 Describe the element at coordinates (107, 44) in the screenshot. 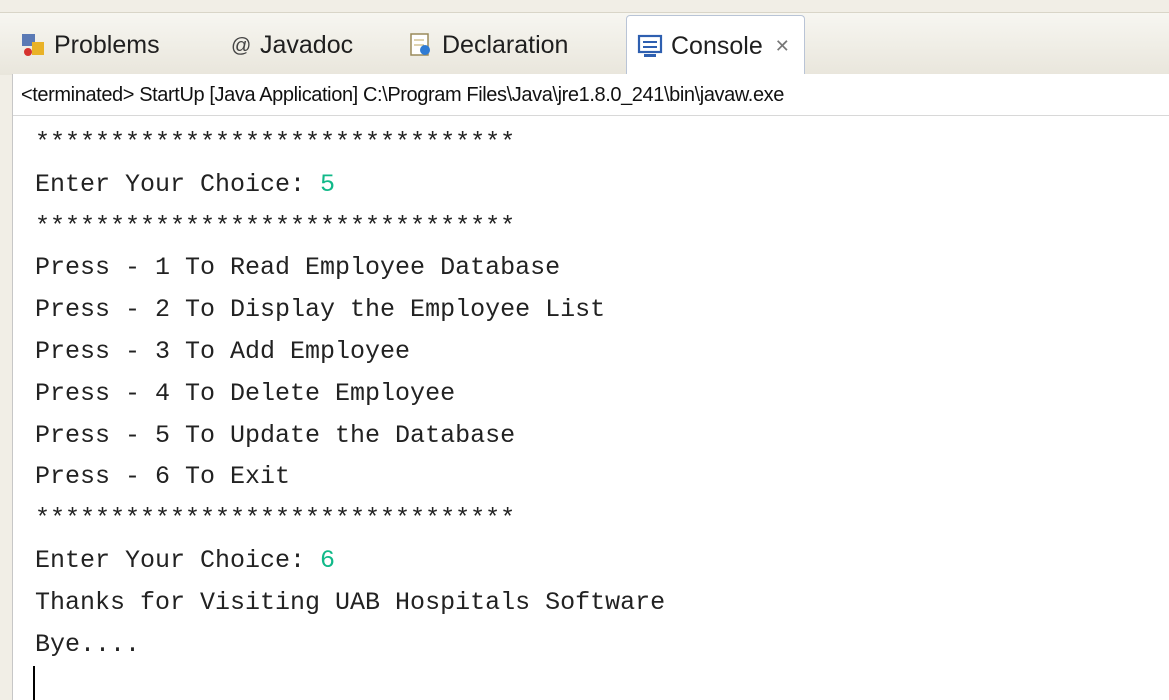

I see `tab-problems-label: Problems` at that location.